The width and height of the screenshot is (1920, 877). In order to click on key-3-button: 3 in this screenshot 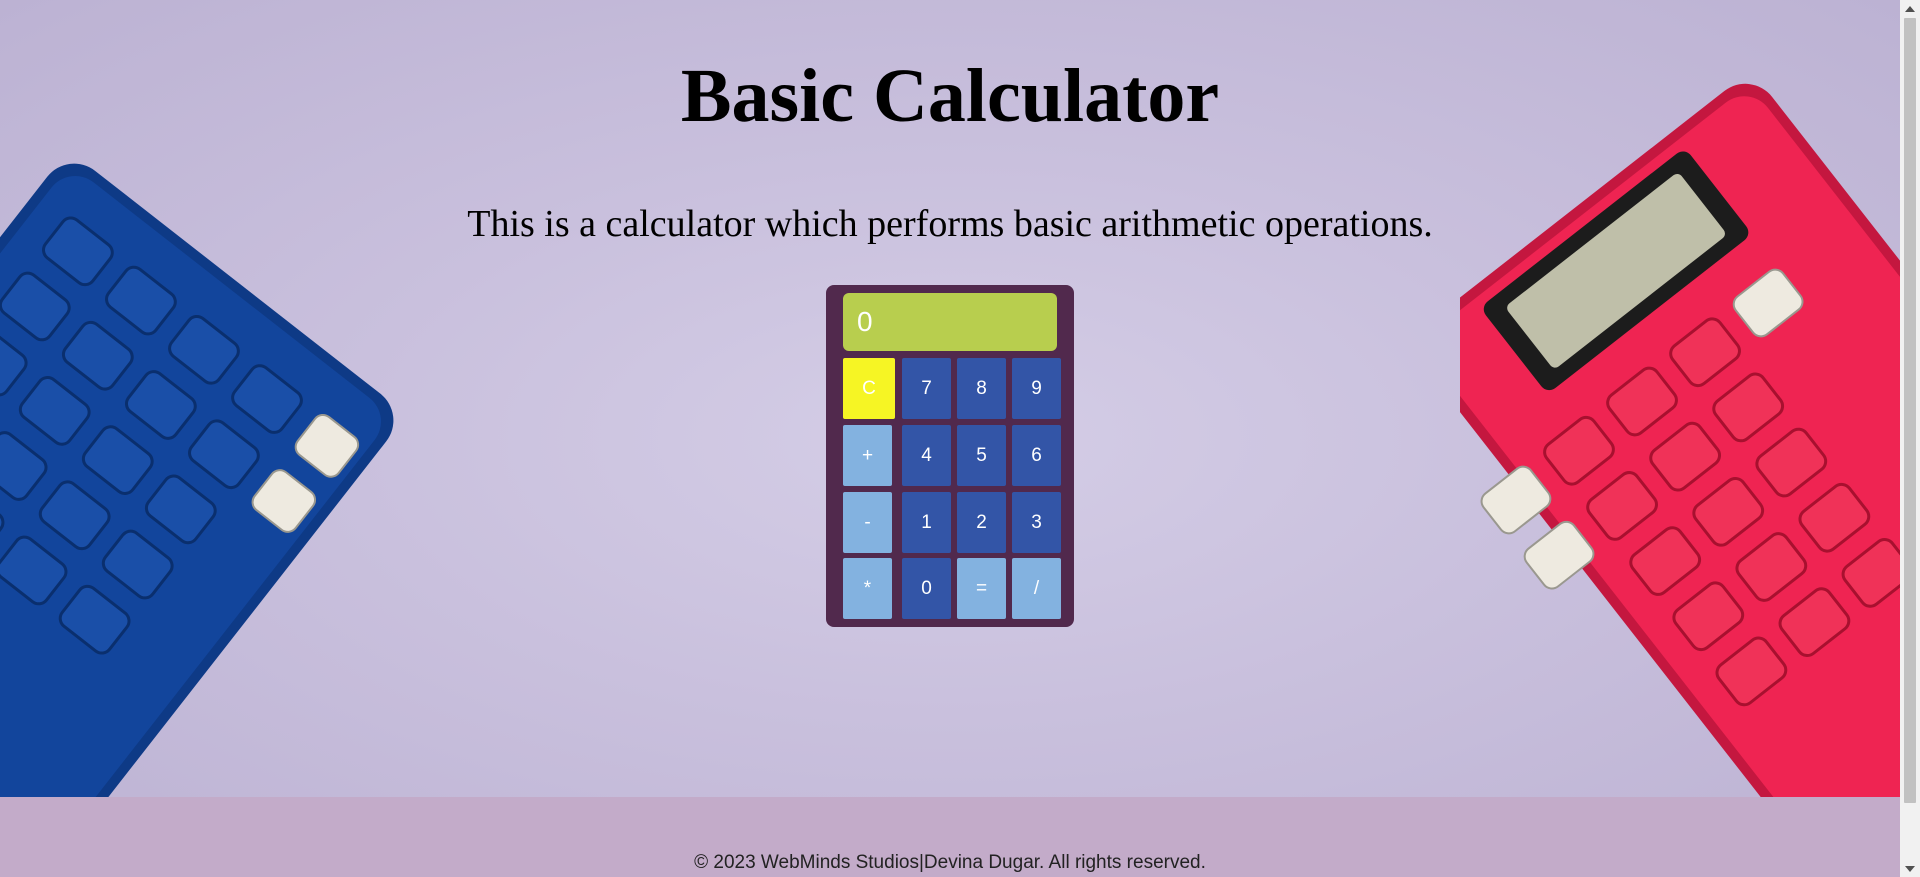, I will do `click(1036, 522)`.